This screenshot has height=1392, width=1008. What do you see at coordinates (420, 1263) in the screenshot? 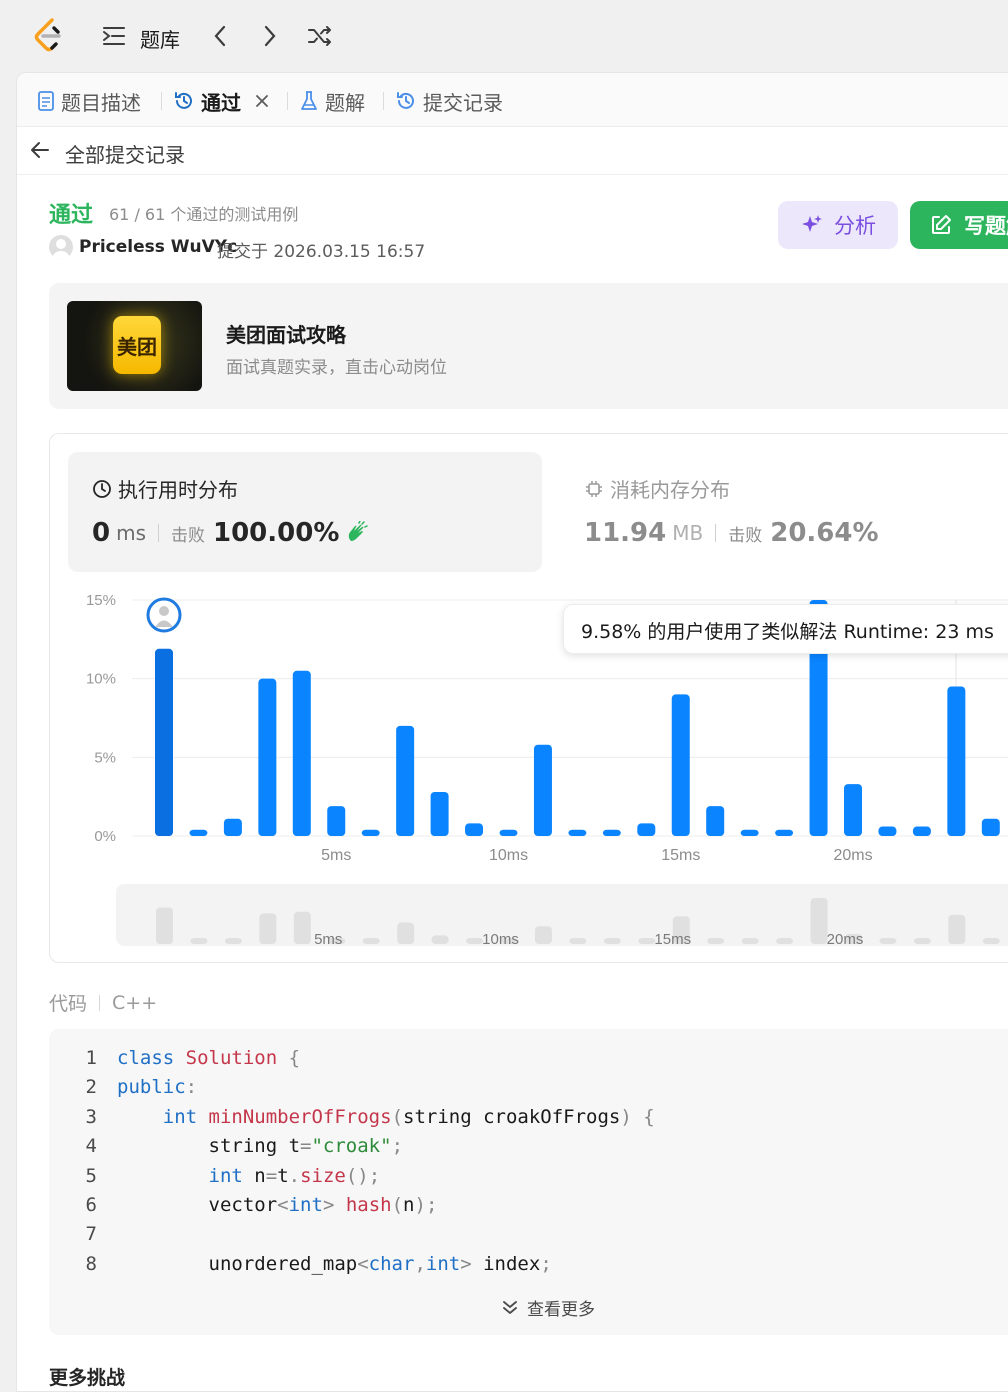
I see `code-token: ,` at bounding box center [420, 1263].